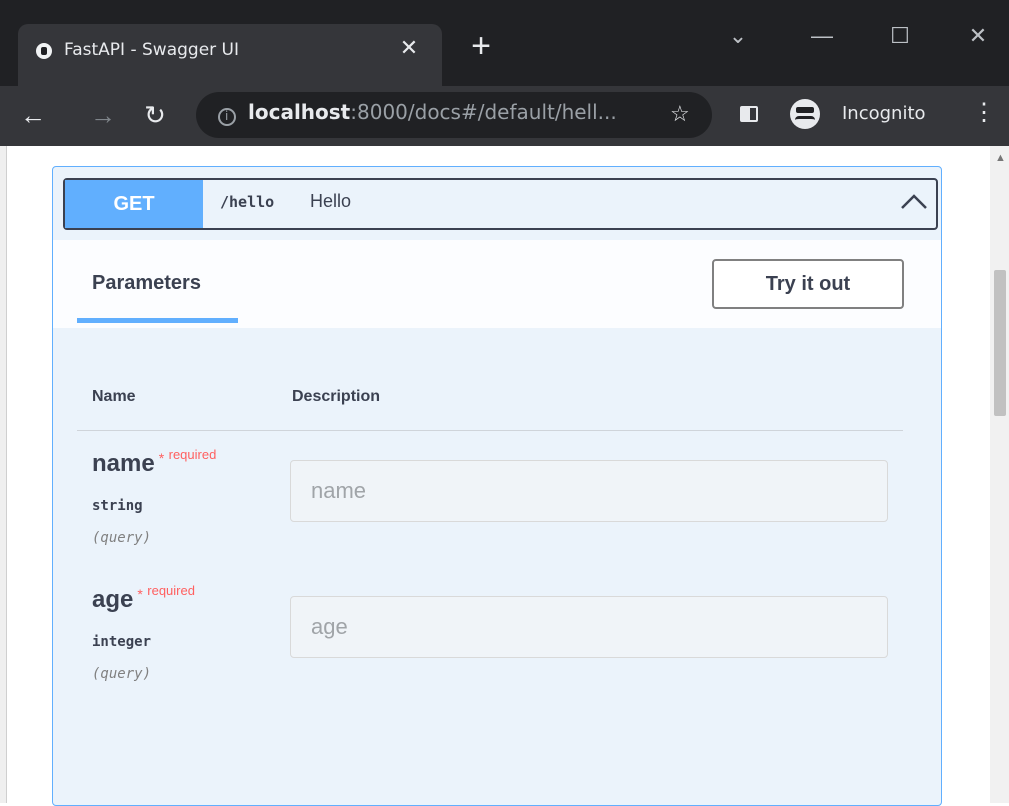 This screenshot has height=806, width=1009. Describe the element at coordinates (103, 115) in the screenshot. I see `forward-arrow-icon: →` at that location.